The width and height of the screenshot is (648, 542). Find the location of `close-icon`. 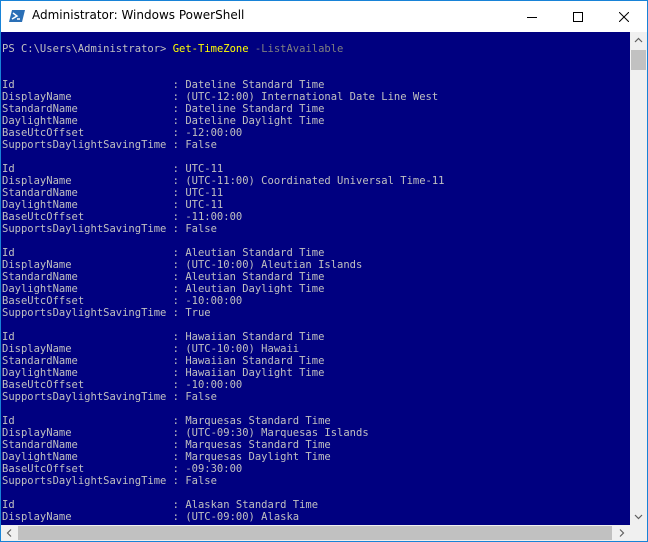

close-icon is located at coordinates (624, 16).